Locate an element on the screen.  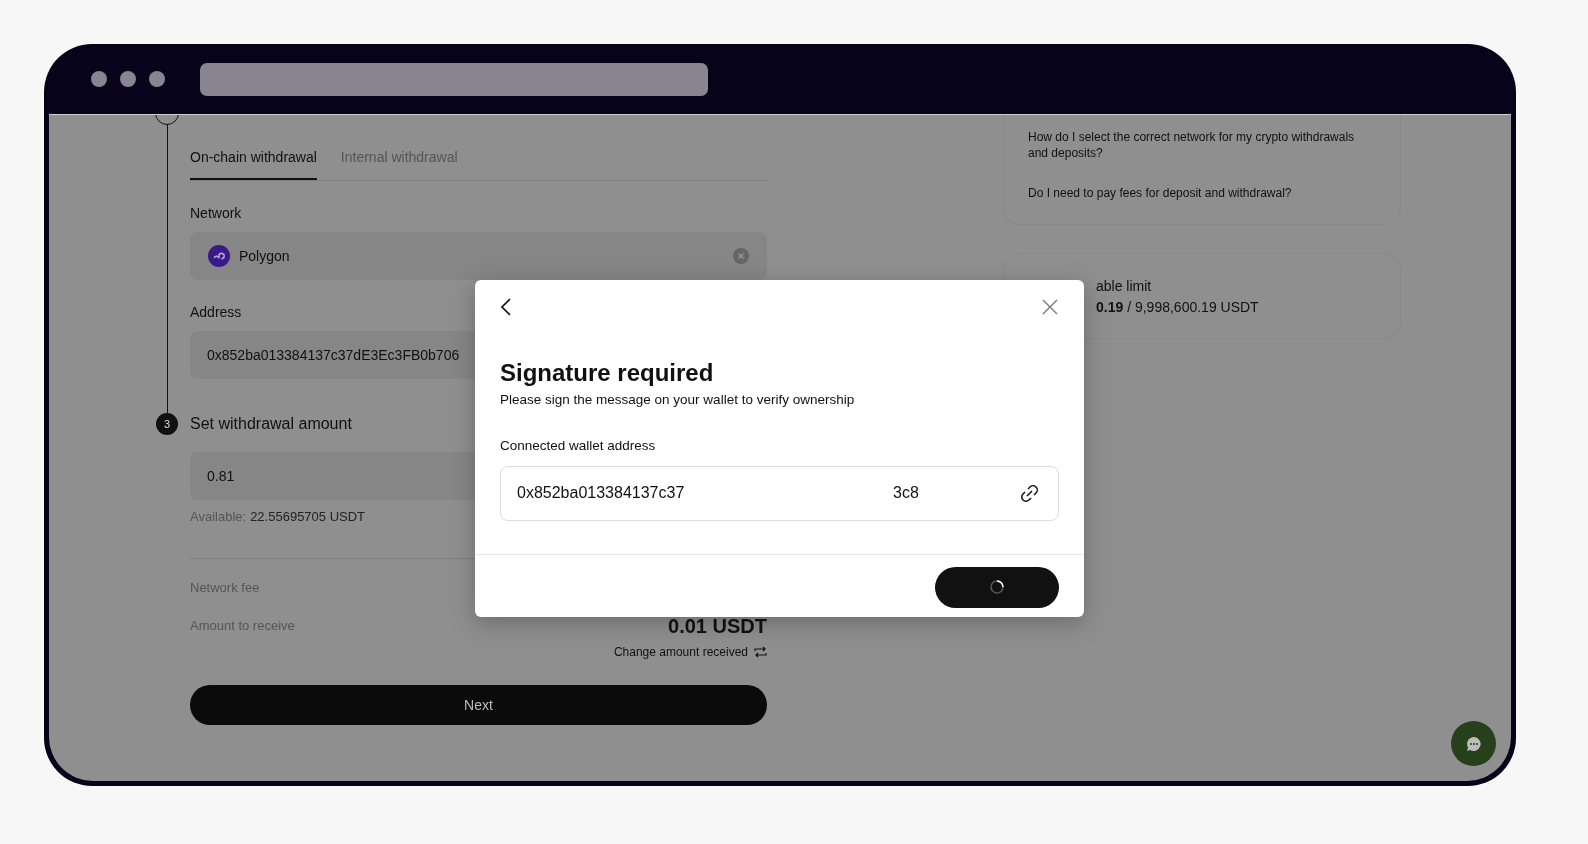
receive-amount: 0.01 USDT is located at coordinates (717, 626).